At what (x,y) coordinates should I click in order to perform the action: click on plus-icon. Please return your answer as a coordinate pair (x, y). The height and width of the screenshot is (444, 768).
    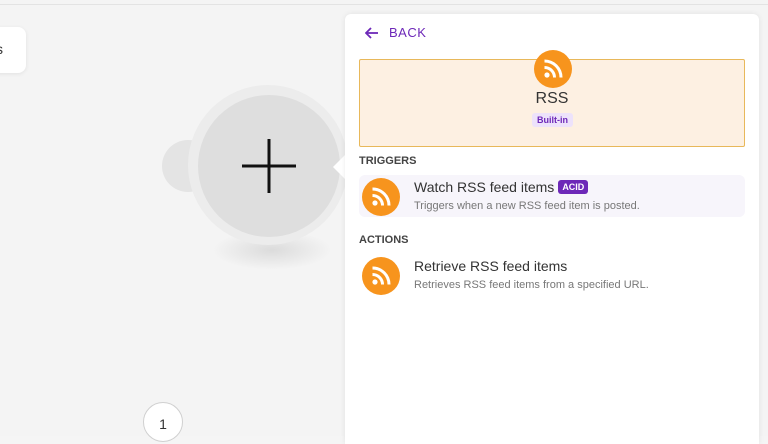
    Looking at the image, I should click on (269, 166).